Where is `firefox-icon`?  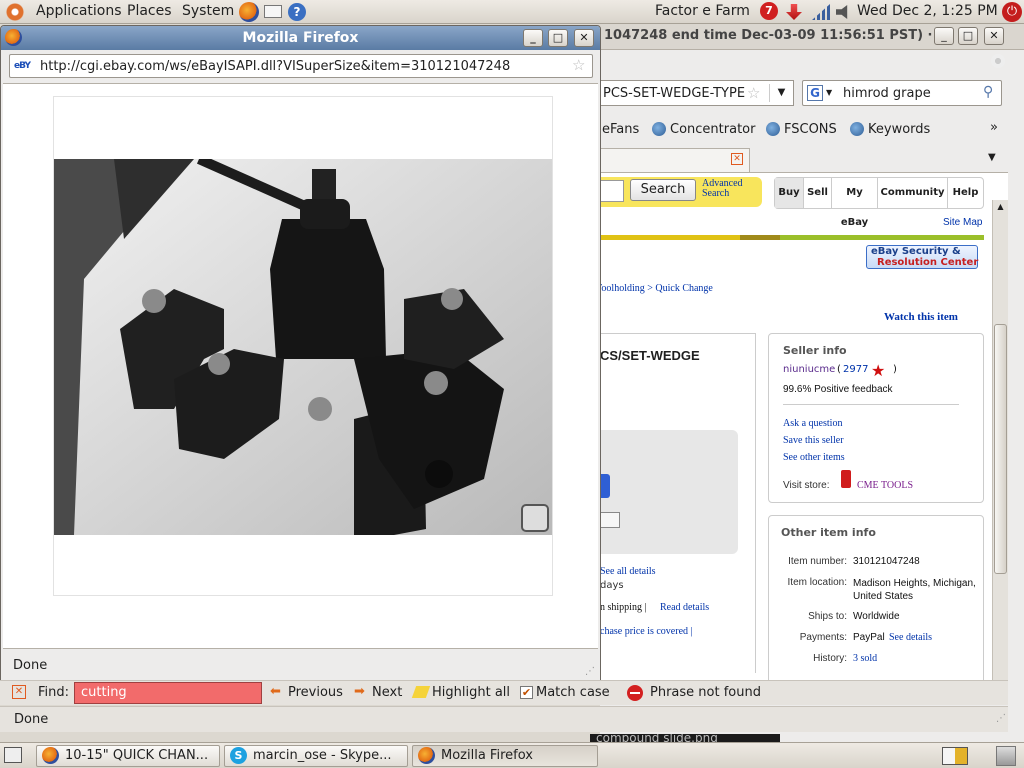 firefox-icon is located at coordinates (426, 755).